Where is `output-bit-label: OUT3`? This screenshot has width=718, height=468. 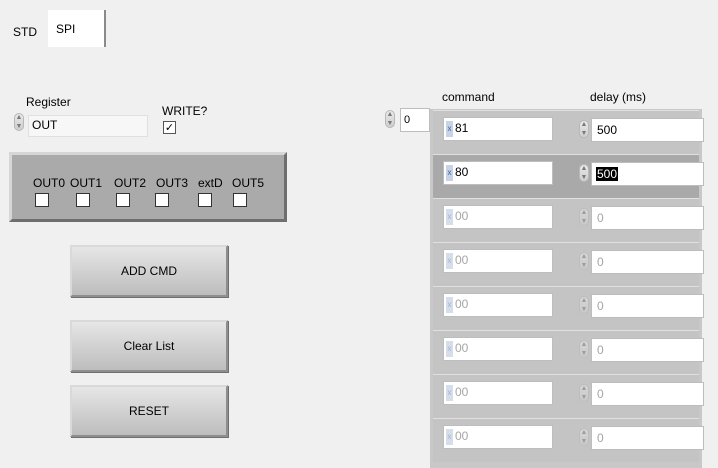 output-bit-label: OUT3 is located at coordinates (172, 183).